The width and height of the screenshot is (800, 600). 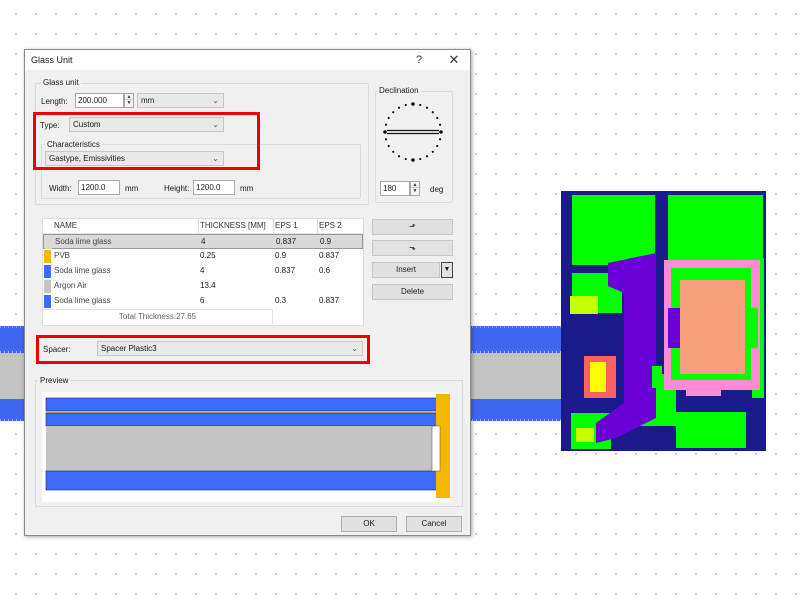 I want to click on header-eps1: EPS 1, so click(x=286, y=225).